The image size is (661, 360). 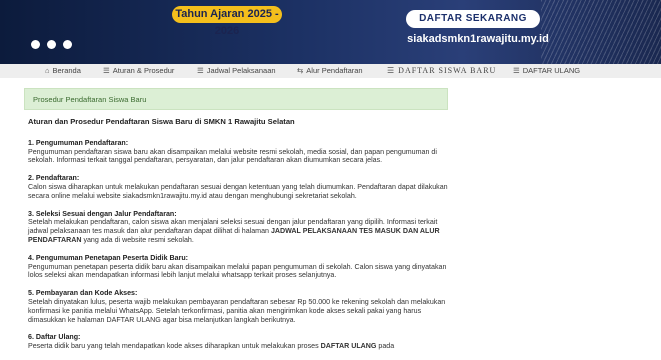 I want to click on nav-label: Beranda, so click(x=66, y=70).